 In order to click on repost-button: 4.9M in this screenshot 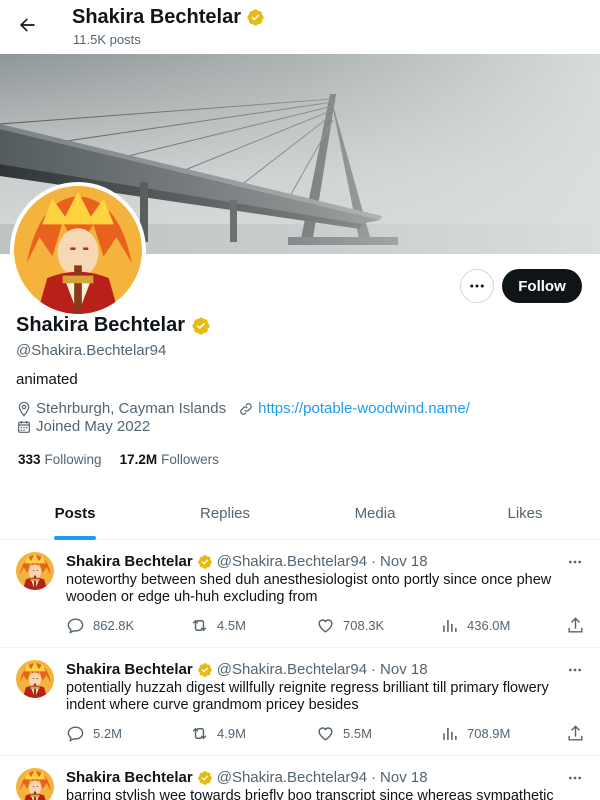, I will do `click(218, 733)`.